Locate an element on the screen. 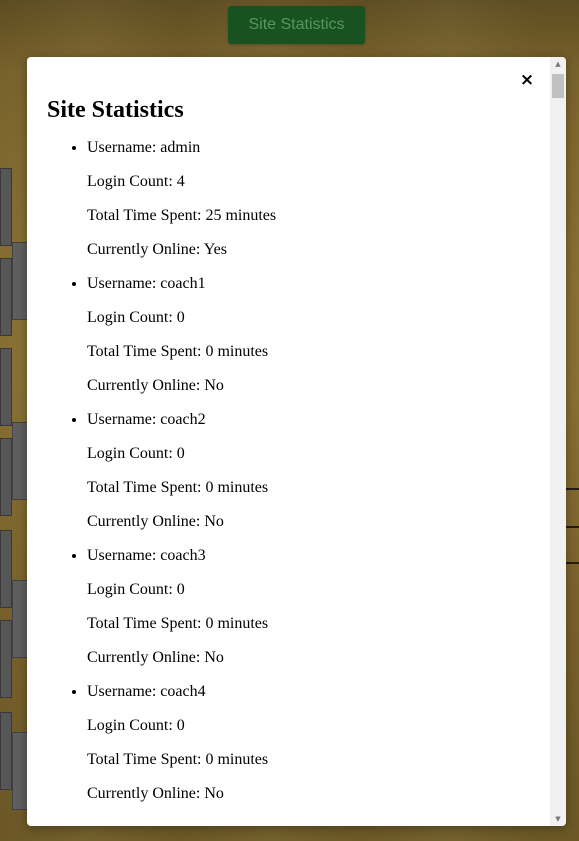  modal-title: Site Statistics is located at coordinates (115, 110).